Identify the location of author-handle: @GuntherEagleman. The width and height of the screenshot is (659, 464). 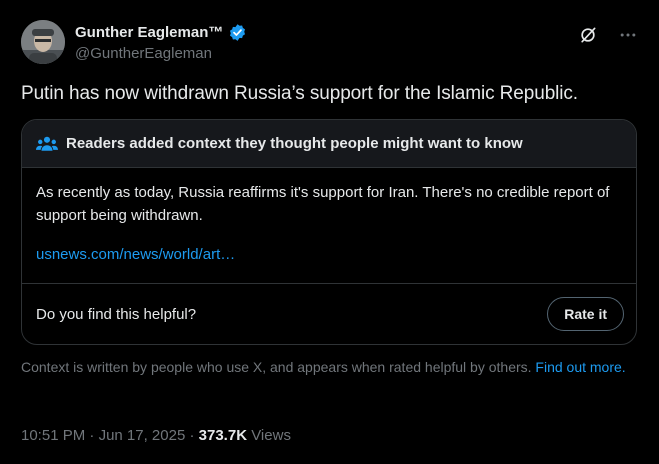
(161, 53).